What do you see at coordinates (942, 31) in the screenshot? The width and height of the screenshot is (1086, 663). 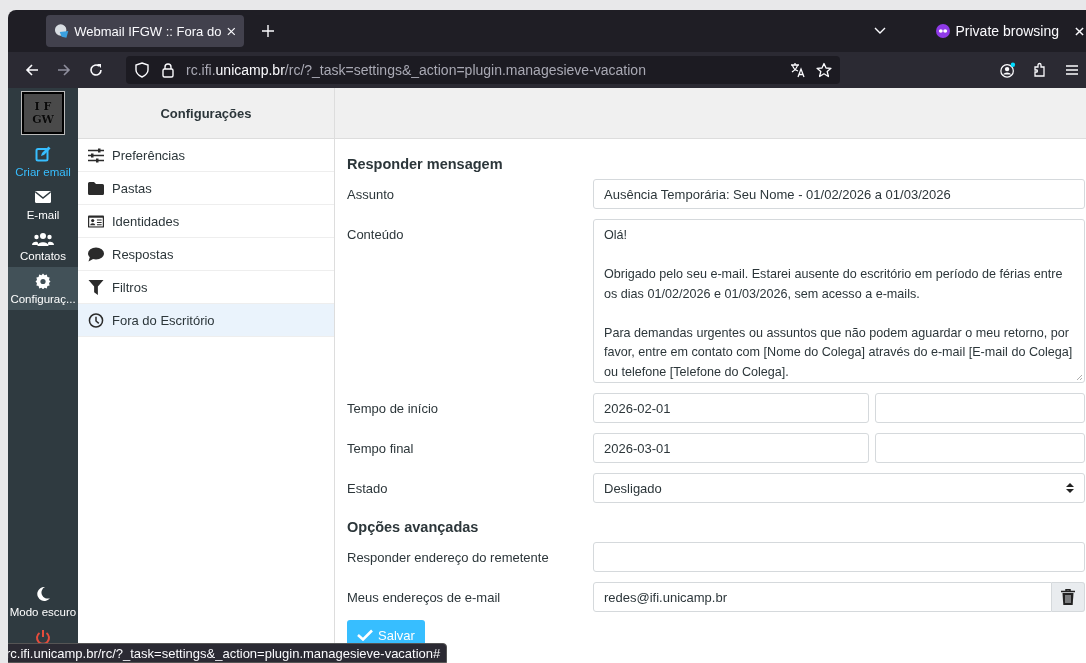 I see `mask-icon` at bounding box center [942, 31].